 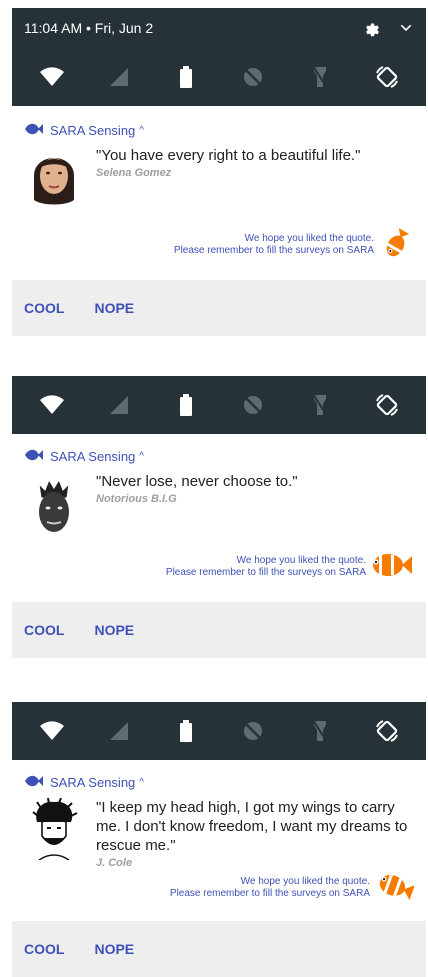 I want to click on status-bar: 11:04 AM • Fri, Jun 2, so click(x=219, y=28).